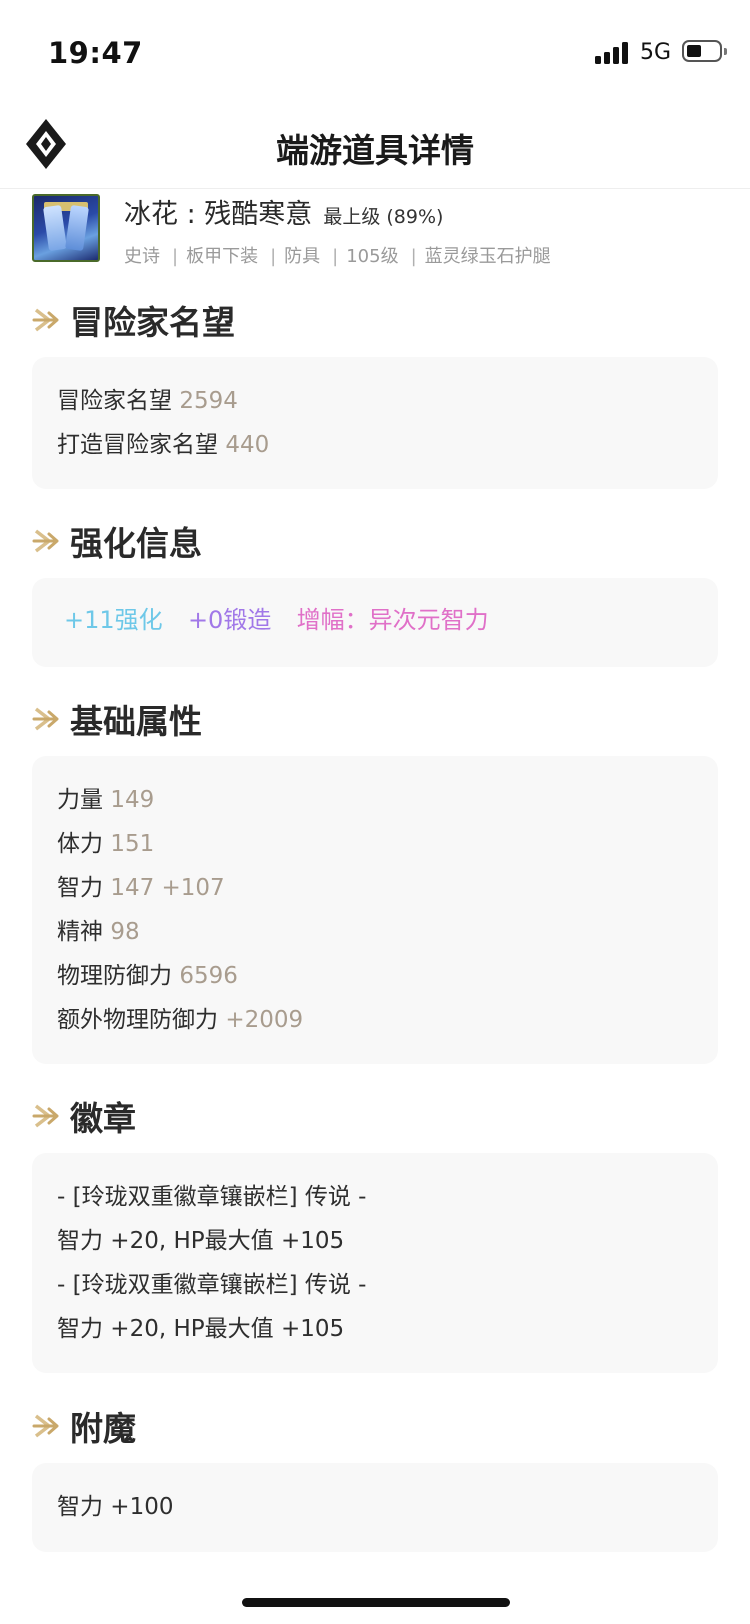  I want to click on section-header-emblem: 徽章, so click(84, 1116).